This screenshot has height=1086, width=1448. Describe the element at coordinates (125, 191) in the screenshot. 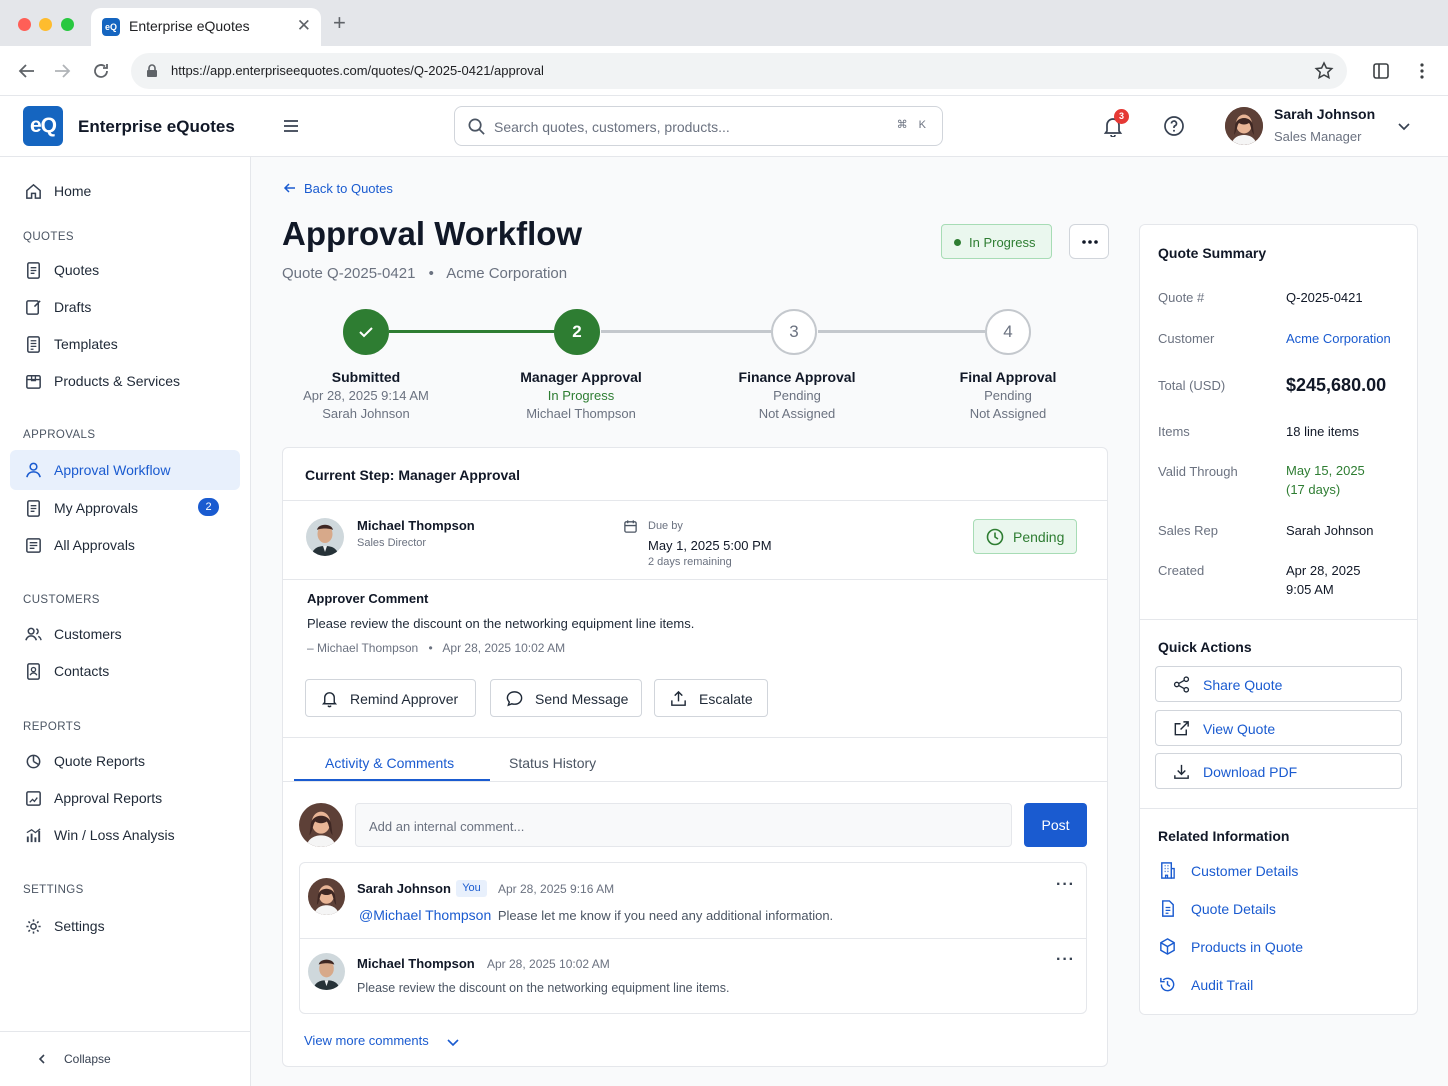

I see `sidebar-item-home: Home` at that location.